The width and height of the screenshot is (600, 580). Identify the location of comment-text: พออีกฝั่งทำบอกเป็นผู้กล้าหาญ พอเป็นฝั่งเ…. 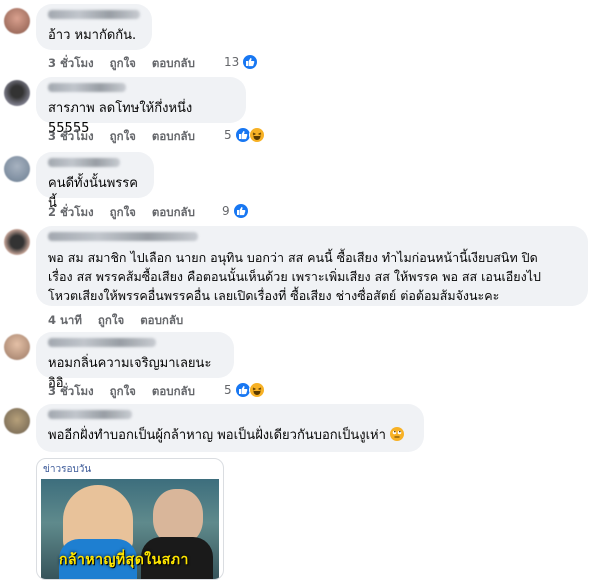
(230, 436).